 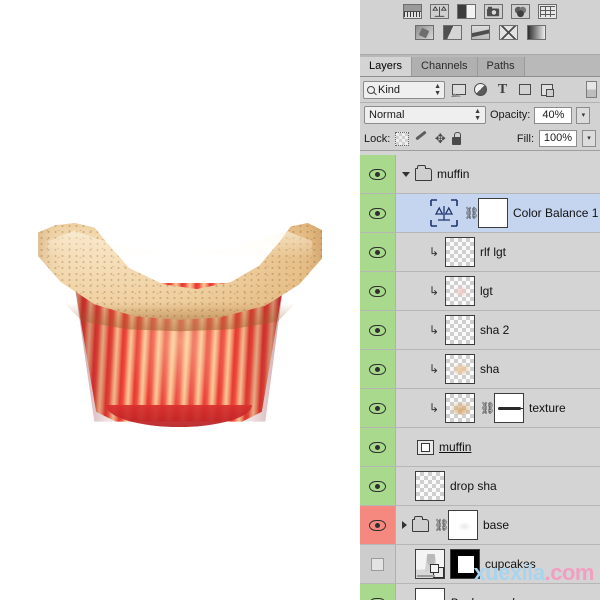 What do you see at coordinates (589, 138) in the screenshot?
I see `fill-dropdown-arrow: ▾` at bounding box center [589, 138].